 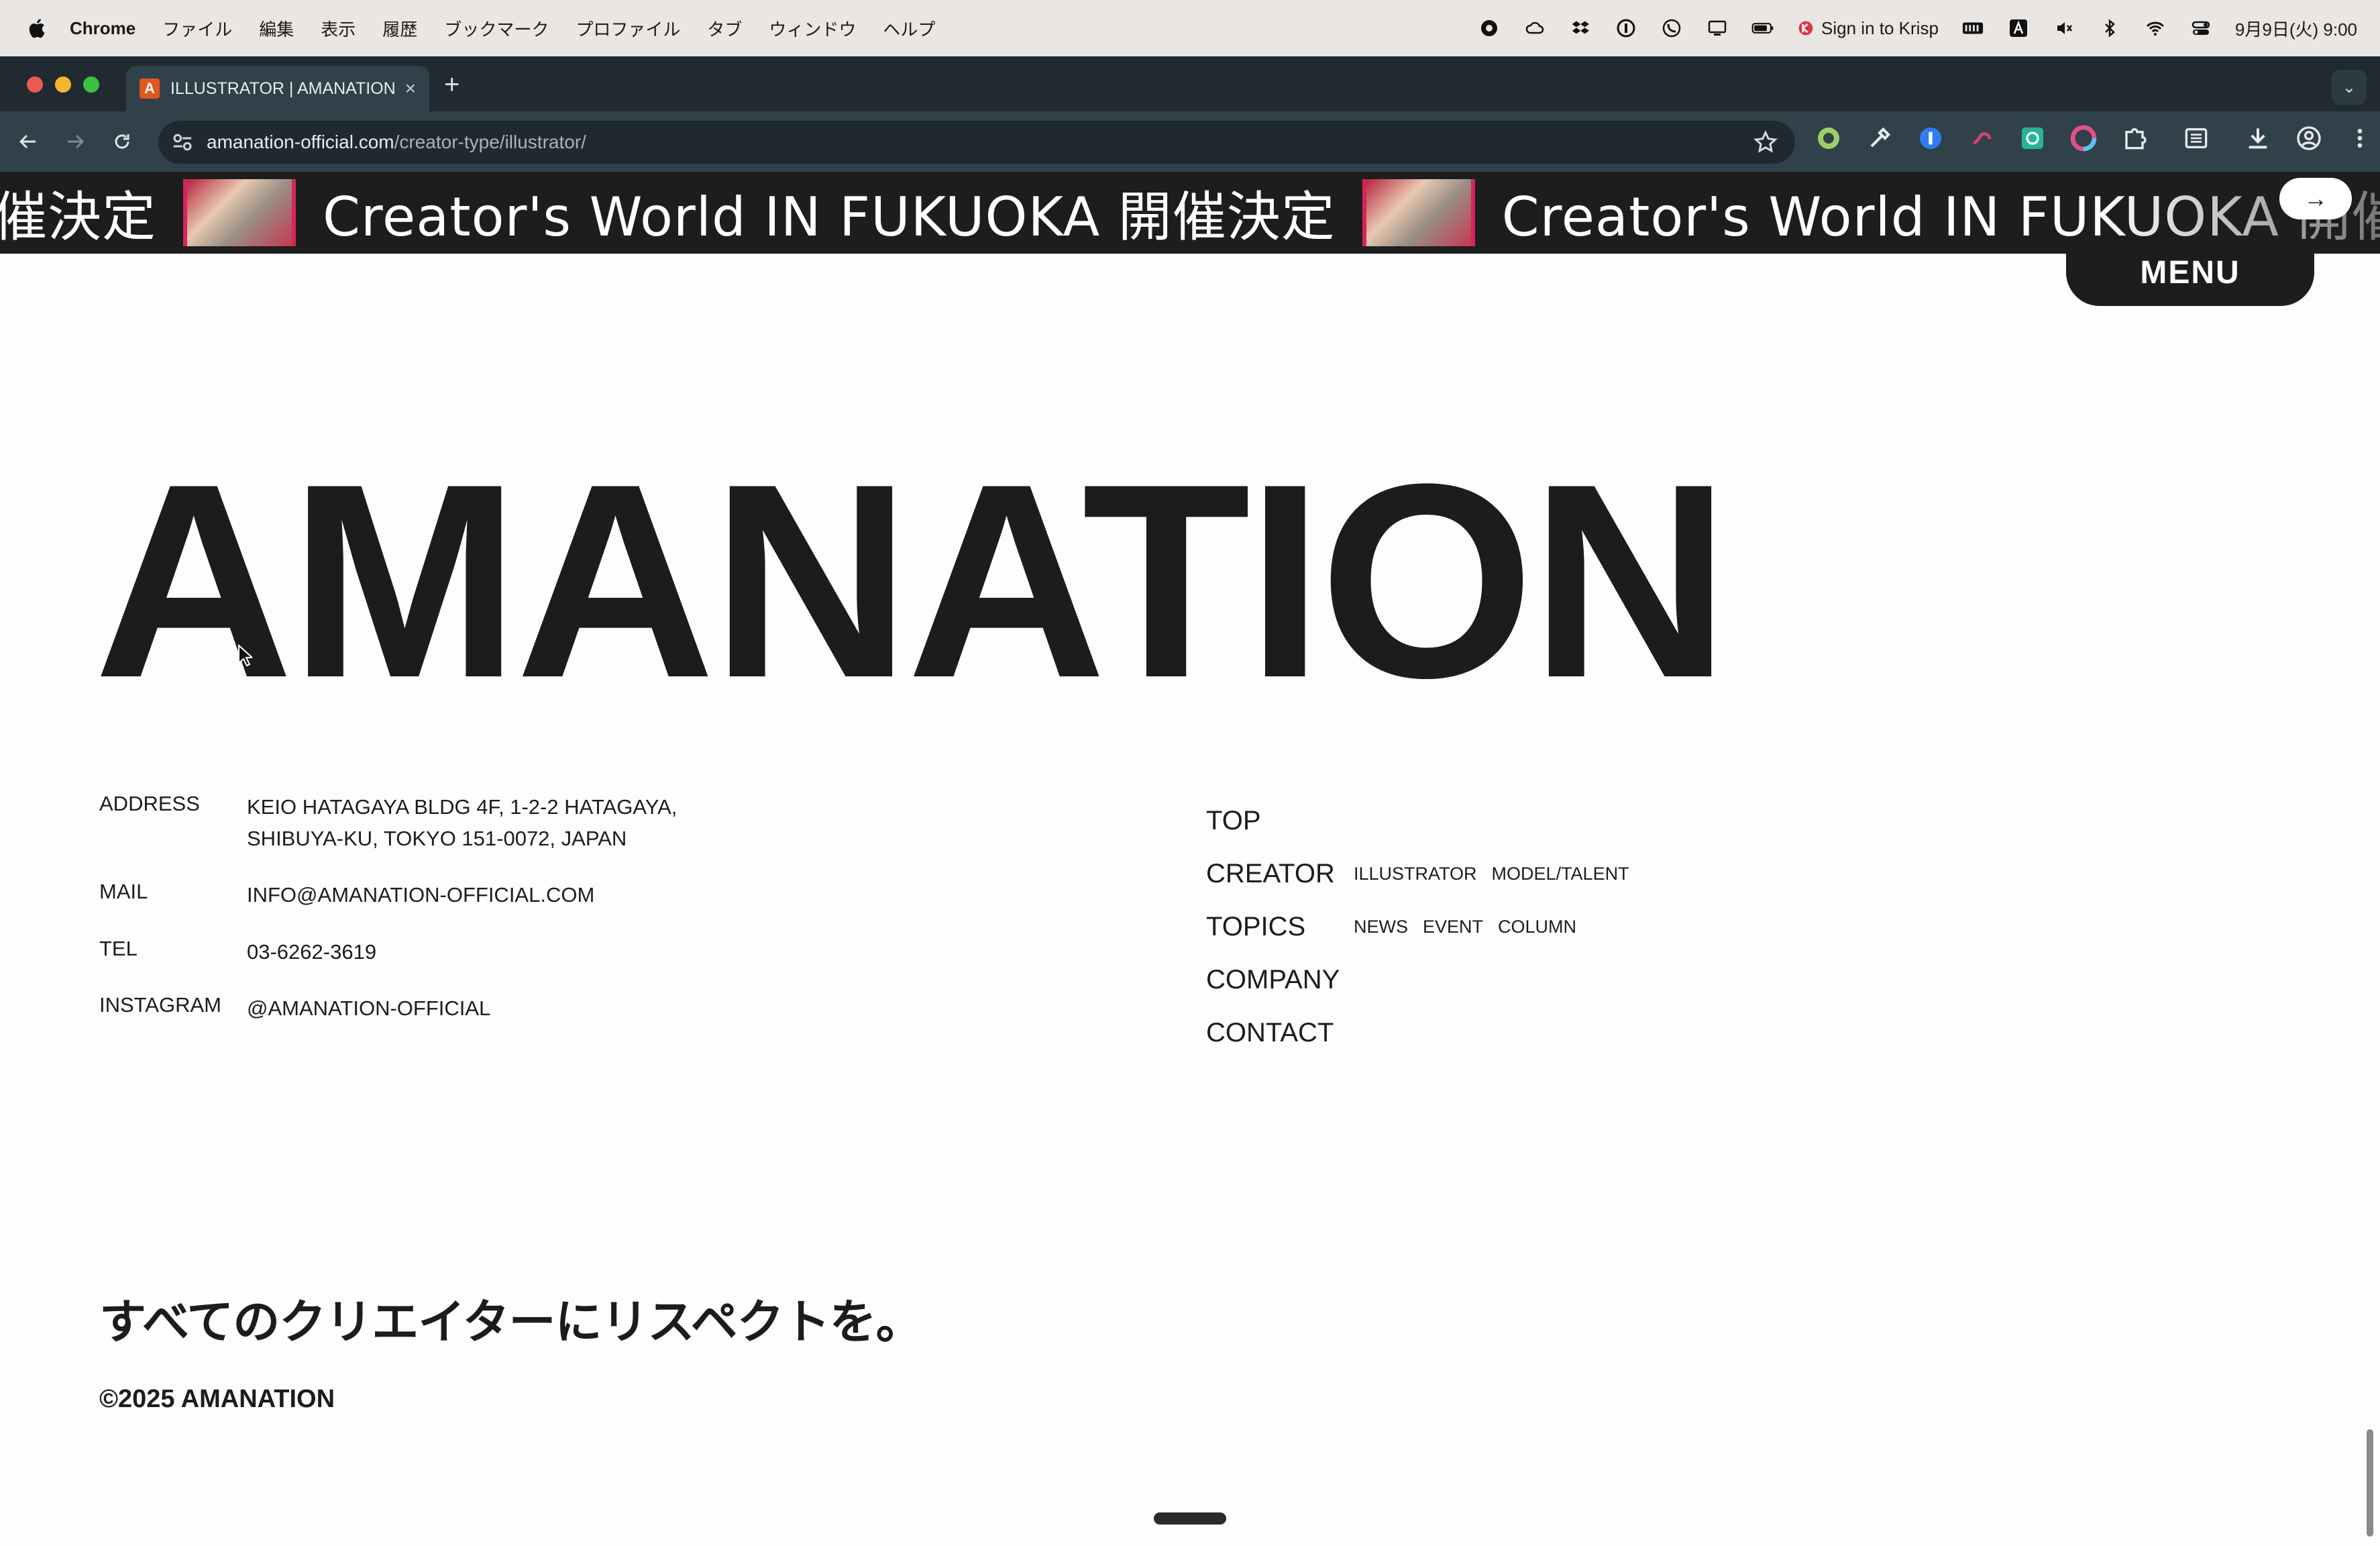 What do you see at coordinates (197, 29) in the screenshot?
I see `menu-file: ファイル` at bounding box center [197, 29].